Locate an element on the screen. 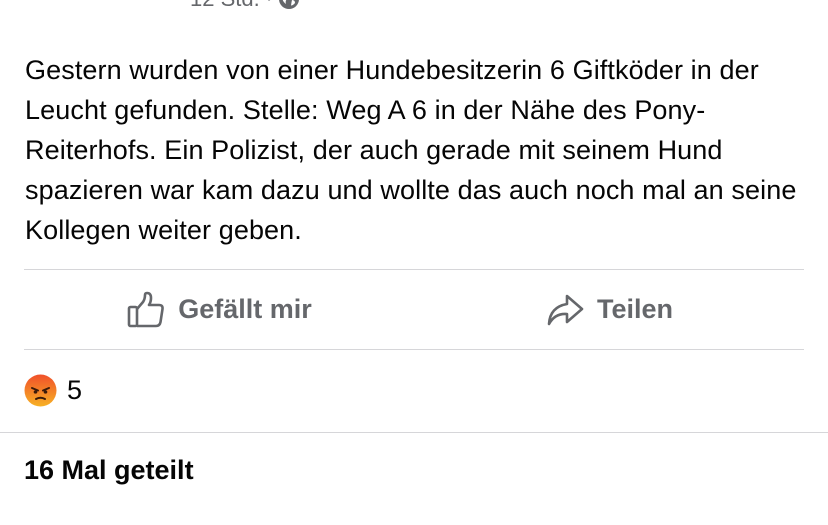  share-arrow-icon is located at coordinates (565, 309).